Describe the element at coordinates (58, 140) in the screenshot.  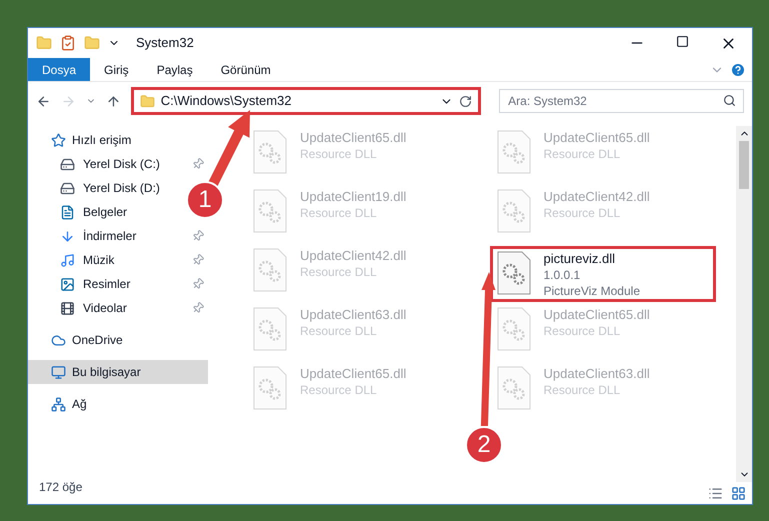
I see `star-icon` at that location.